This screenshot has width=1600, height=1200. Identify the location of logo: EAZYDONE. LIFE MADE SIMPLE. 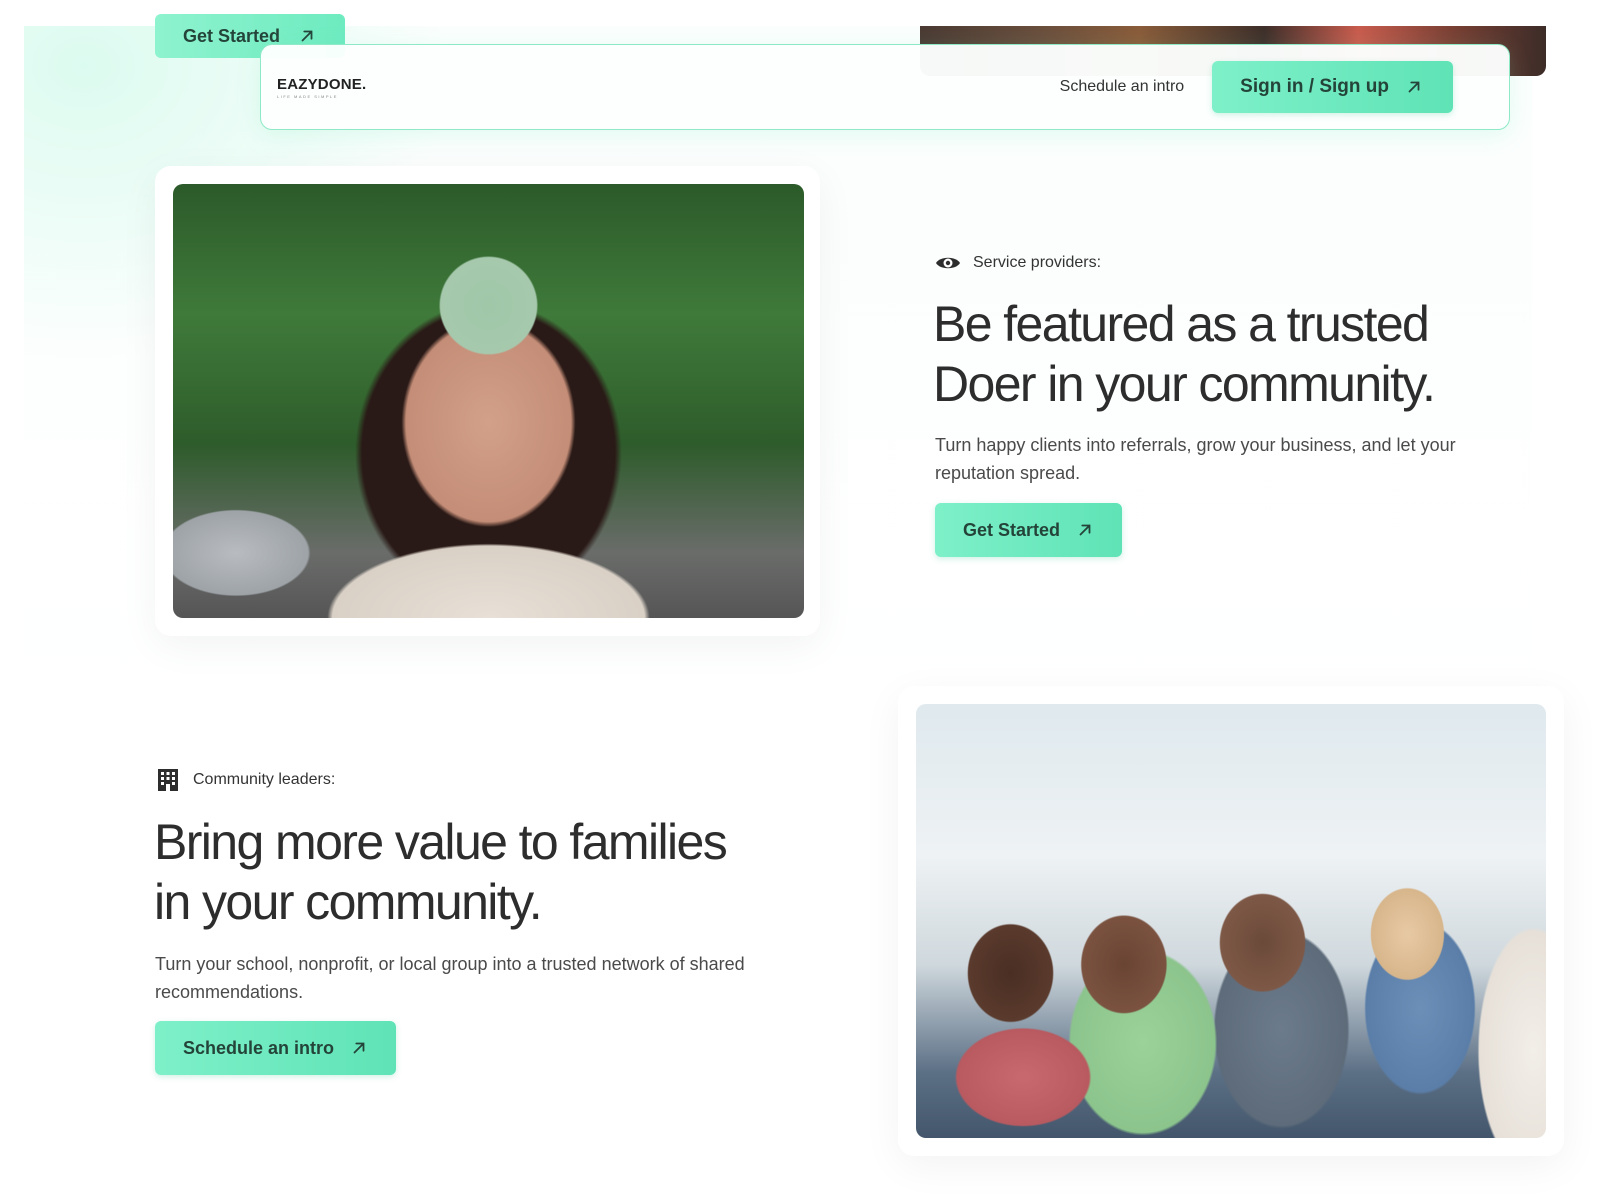
(321, 87).